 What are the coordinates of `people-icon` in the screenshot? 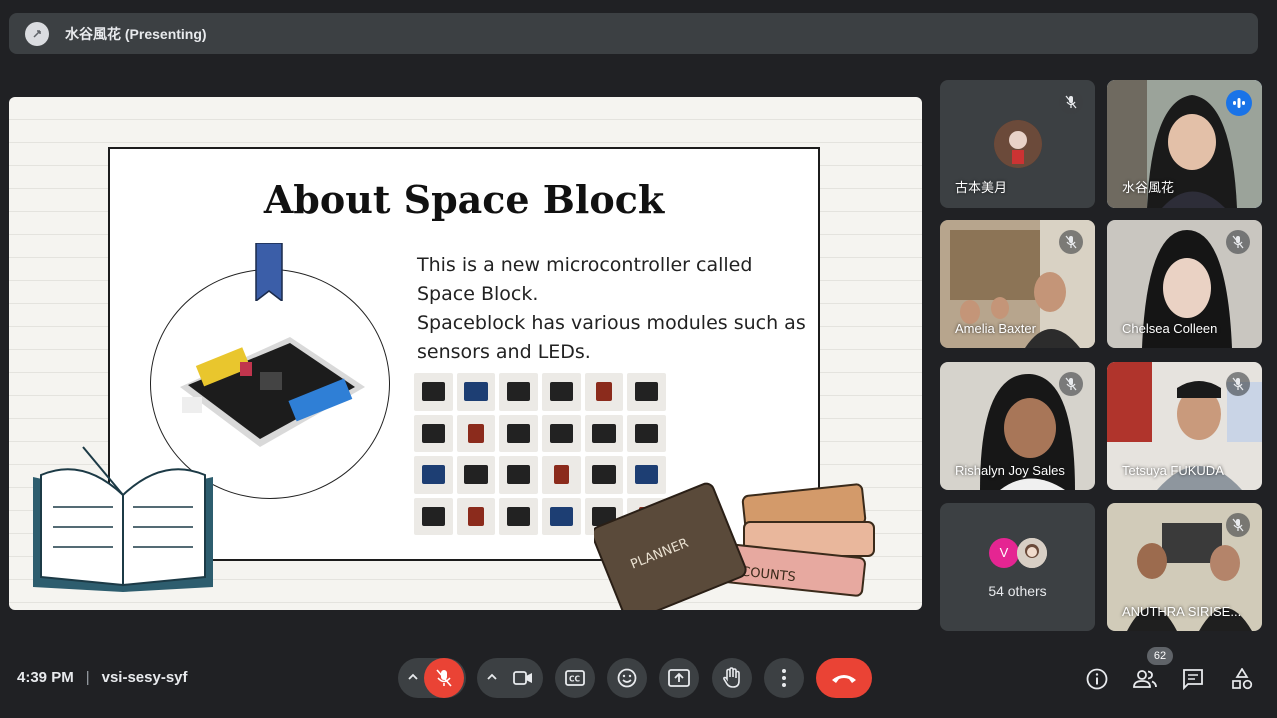 It's located at (1145, 679).